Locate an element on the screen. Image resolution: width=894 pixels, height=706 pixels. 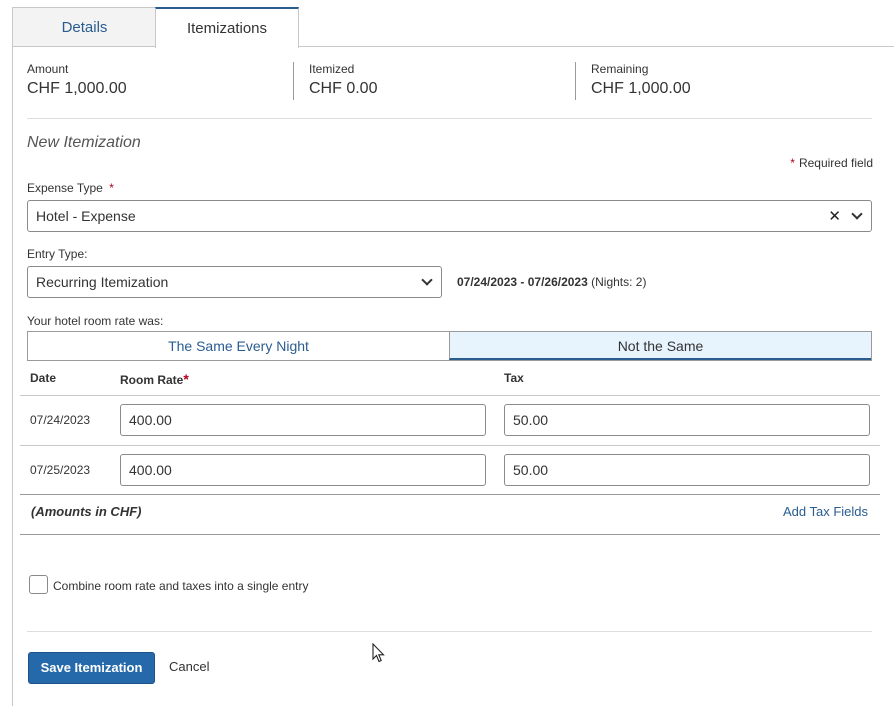
amounts-currency-note: (Amounts in CHF) is located at coordinates (86, 511).